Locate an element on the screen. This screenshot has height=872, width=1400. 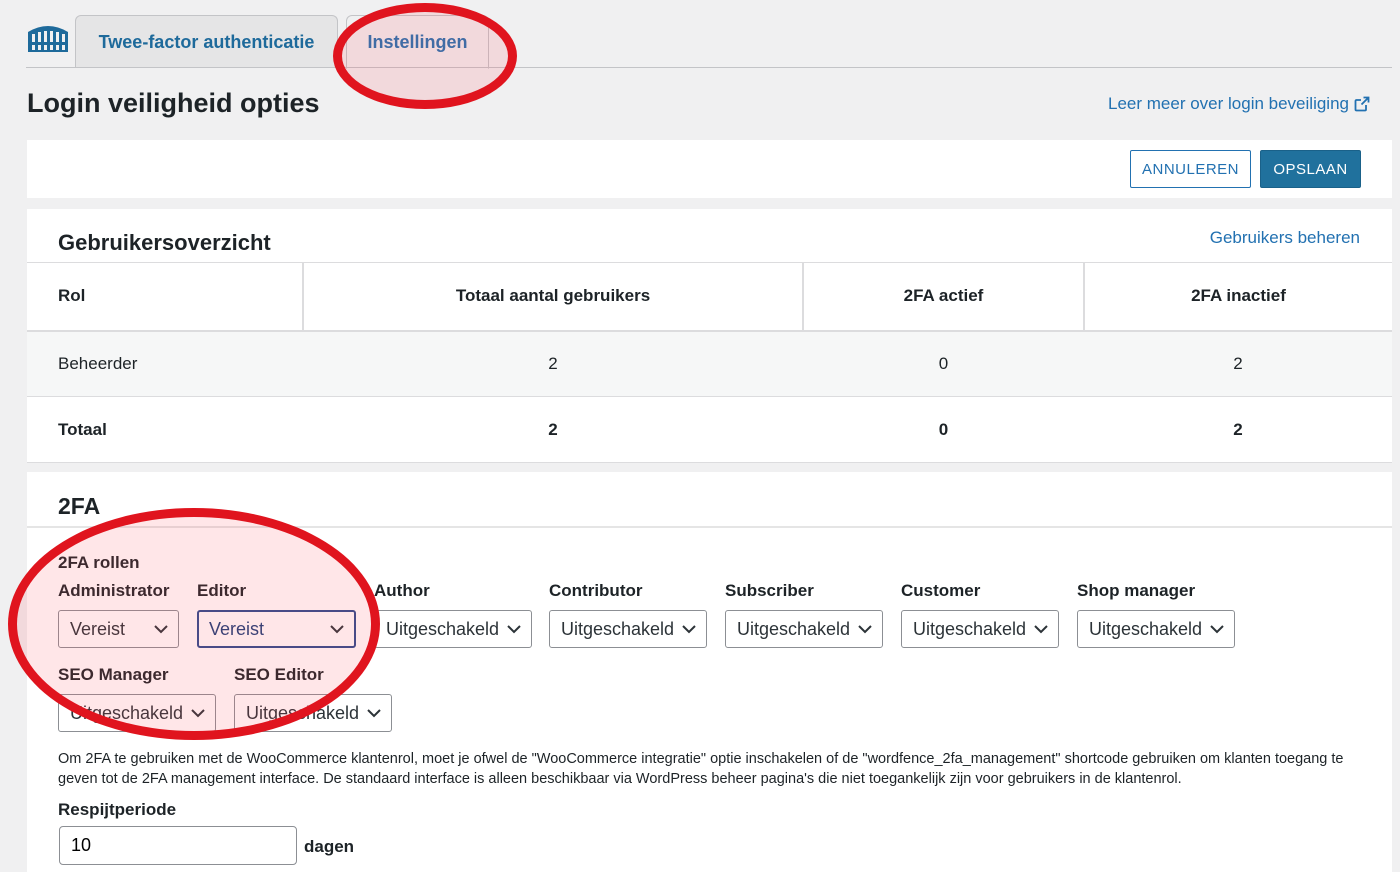
role-label: Customer is located at coordinates (941, 590).